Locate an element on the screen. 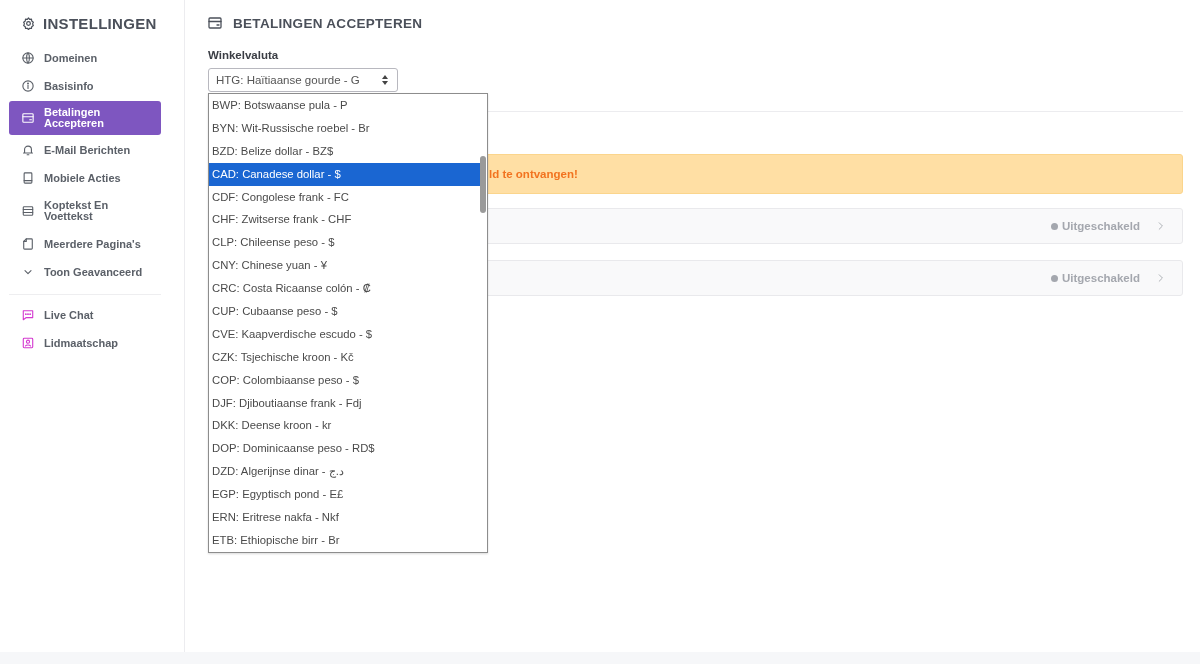  currency-select: HTG: Haïtiaanse gourde - G is located at coordinates (303, 80).